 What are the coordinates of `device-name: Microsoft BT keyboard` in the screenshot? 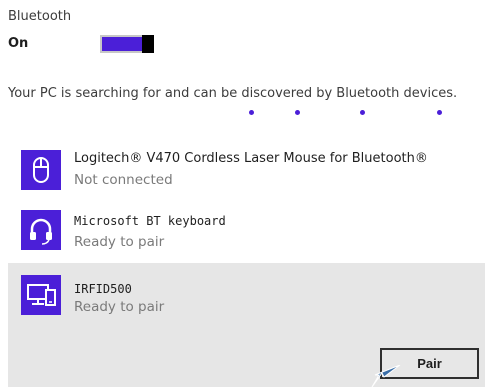 It's located at (150, 221).